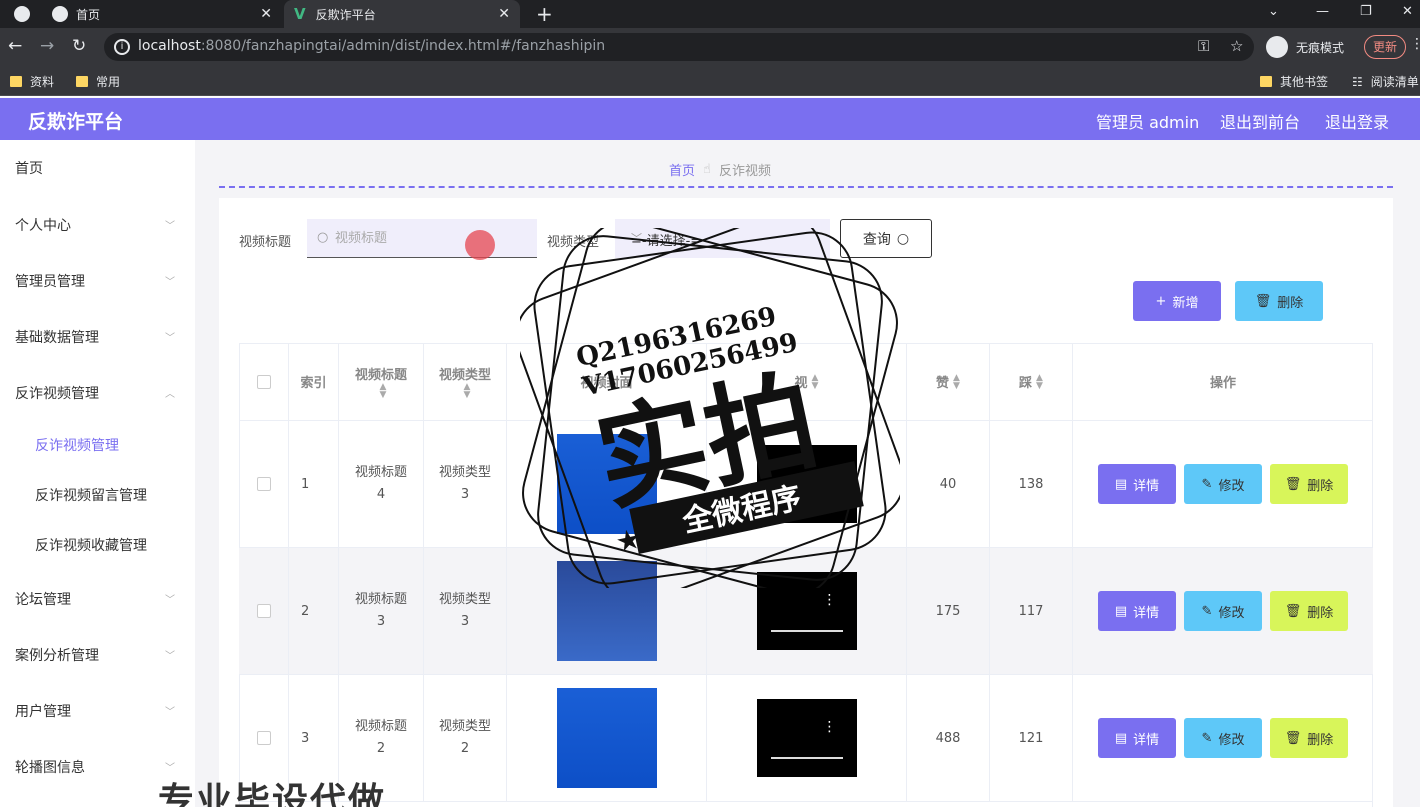 The width and height of the screenshot is (1420, 807). I want to click on sidebar-item-users: 用户管理 ﹀, so click(95, 711).